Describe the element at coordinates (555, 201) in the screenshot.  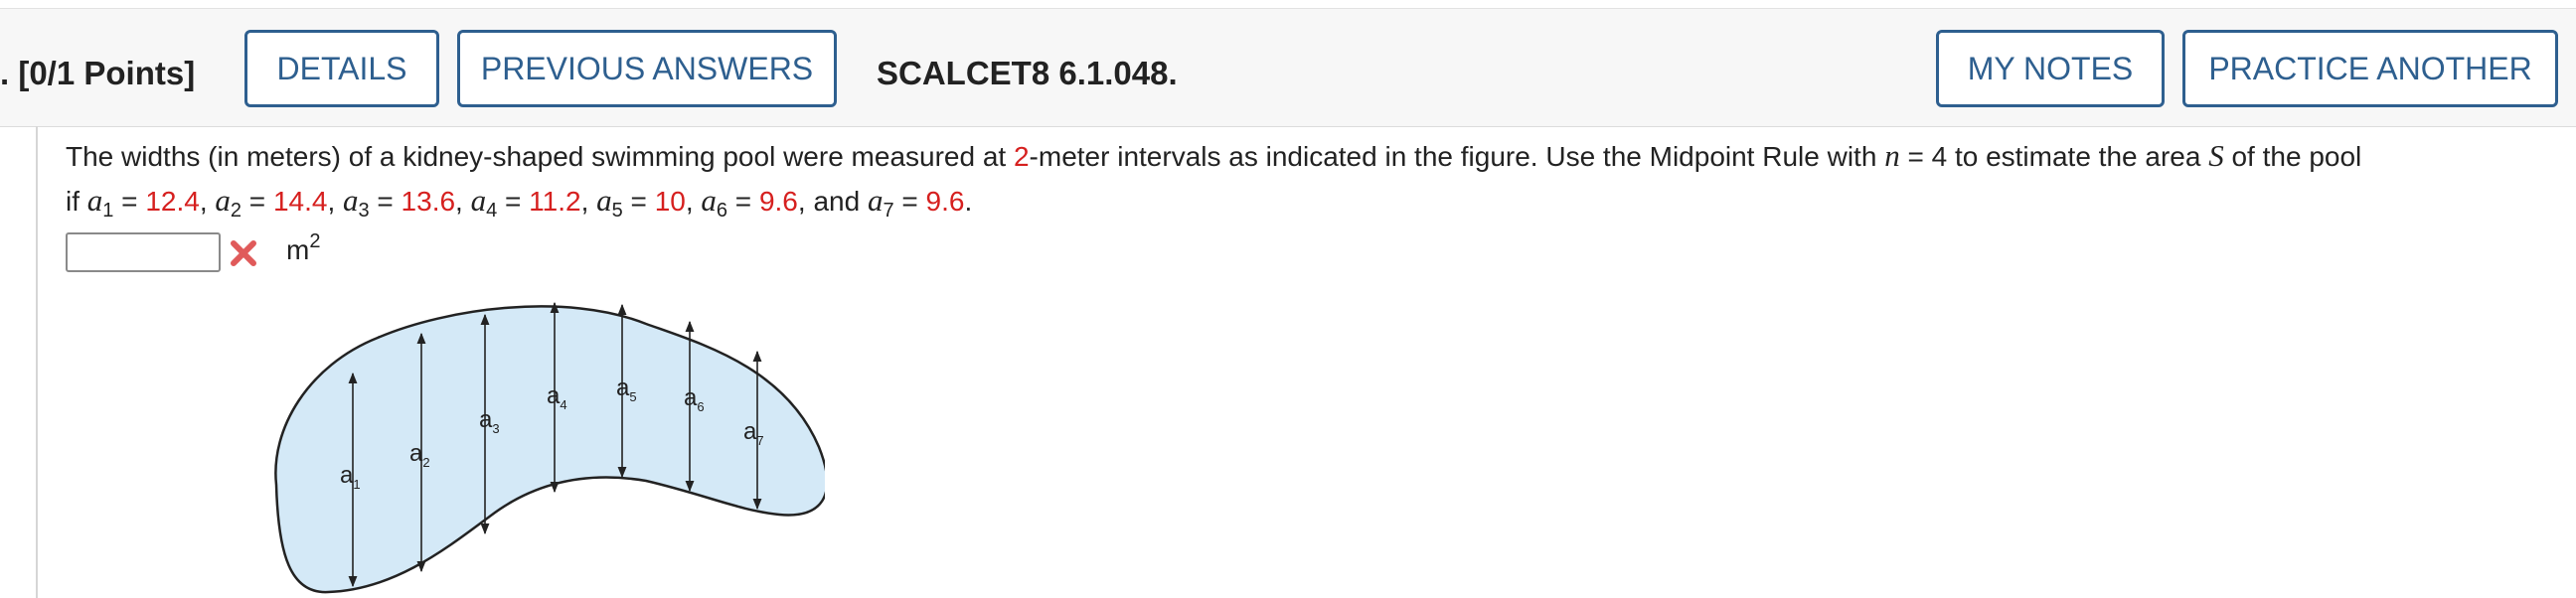
I see `measurement-value: 11.2` at that location.